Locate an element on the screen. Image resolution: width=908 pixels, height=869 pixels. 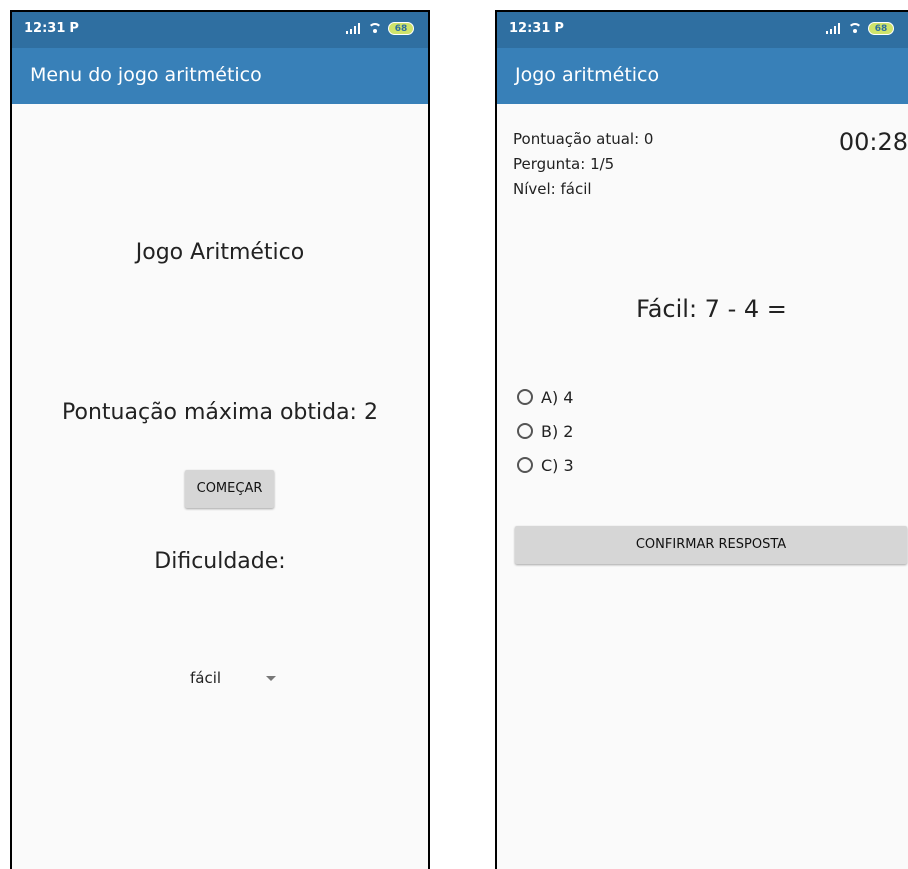
app-bar: Menu do jogo aritmético is located at coordinates (220, 76).